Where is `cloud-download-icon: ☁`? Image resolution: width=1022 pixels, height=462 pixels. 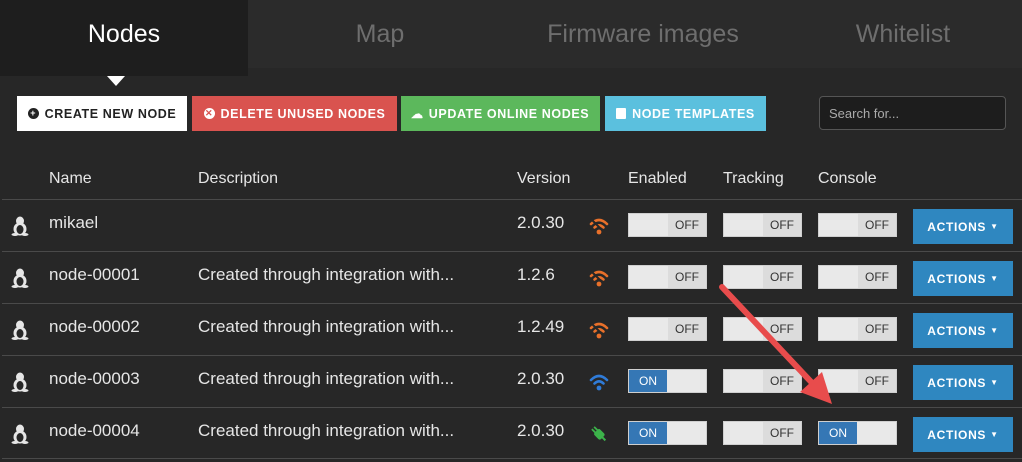 cloud-download-icon: ☁ is located at coordinates (417, 113).